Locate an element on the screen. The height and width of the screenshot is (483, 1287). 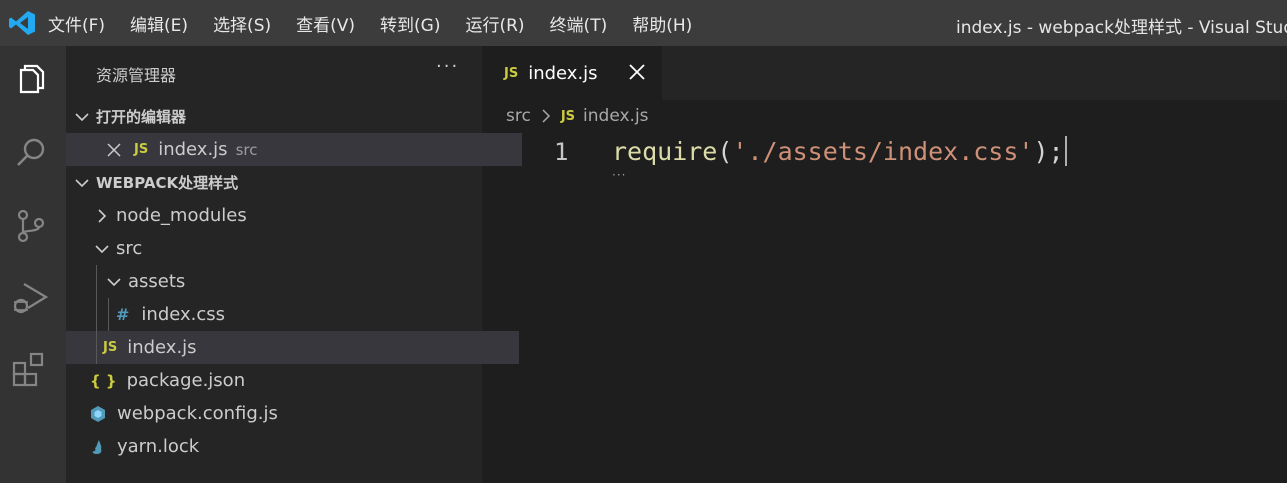
explorer-title: 资源管理器 is located at coordinates (136, 75).